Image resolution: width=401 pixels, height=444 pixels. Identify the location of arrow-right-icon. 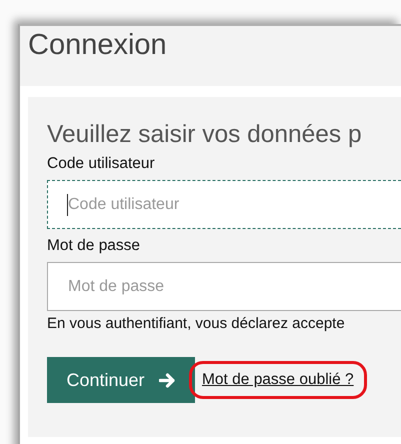
(167, 380).